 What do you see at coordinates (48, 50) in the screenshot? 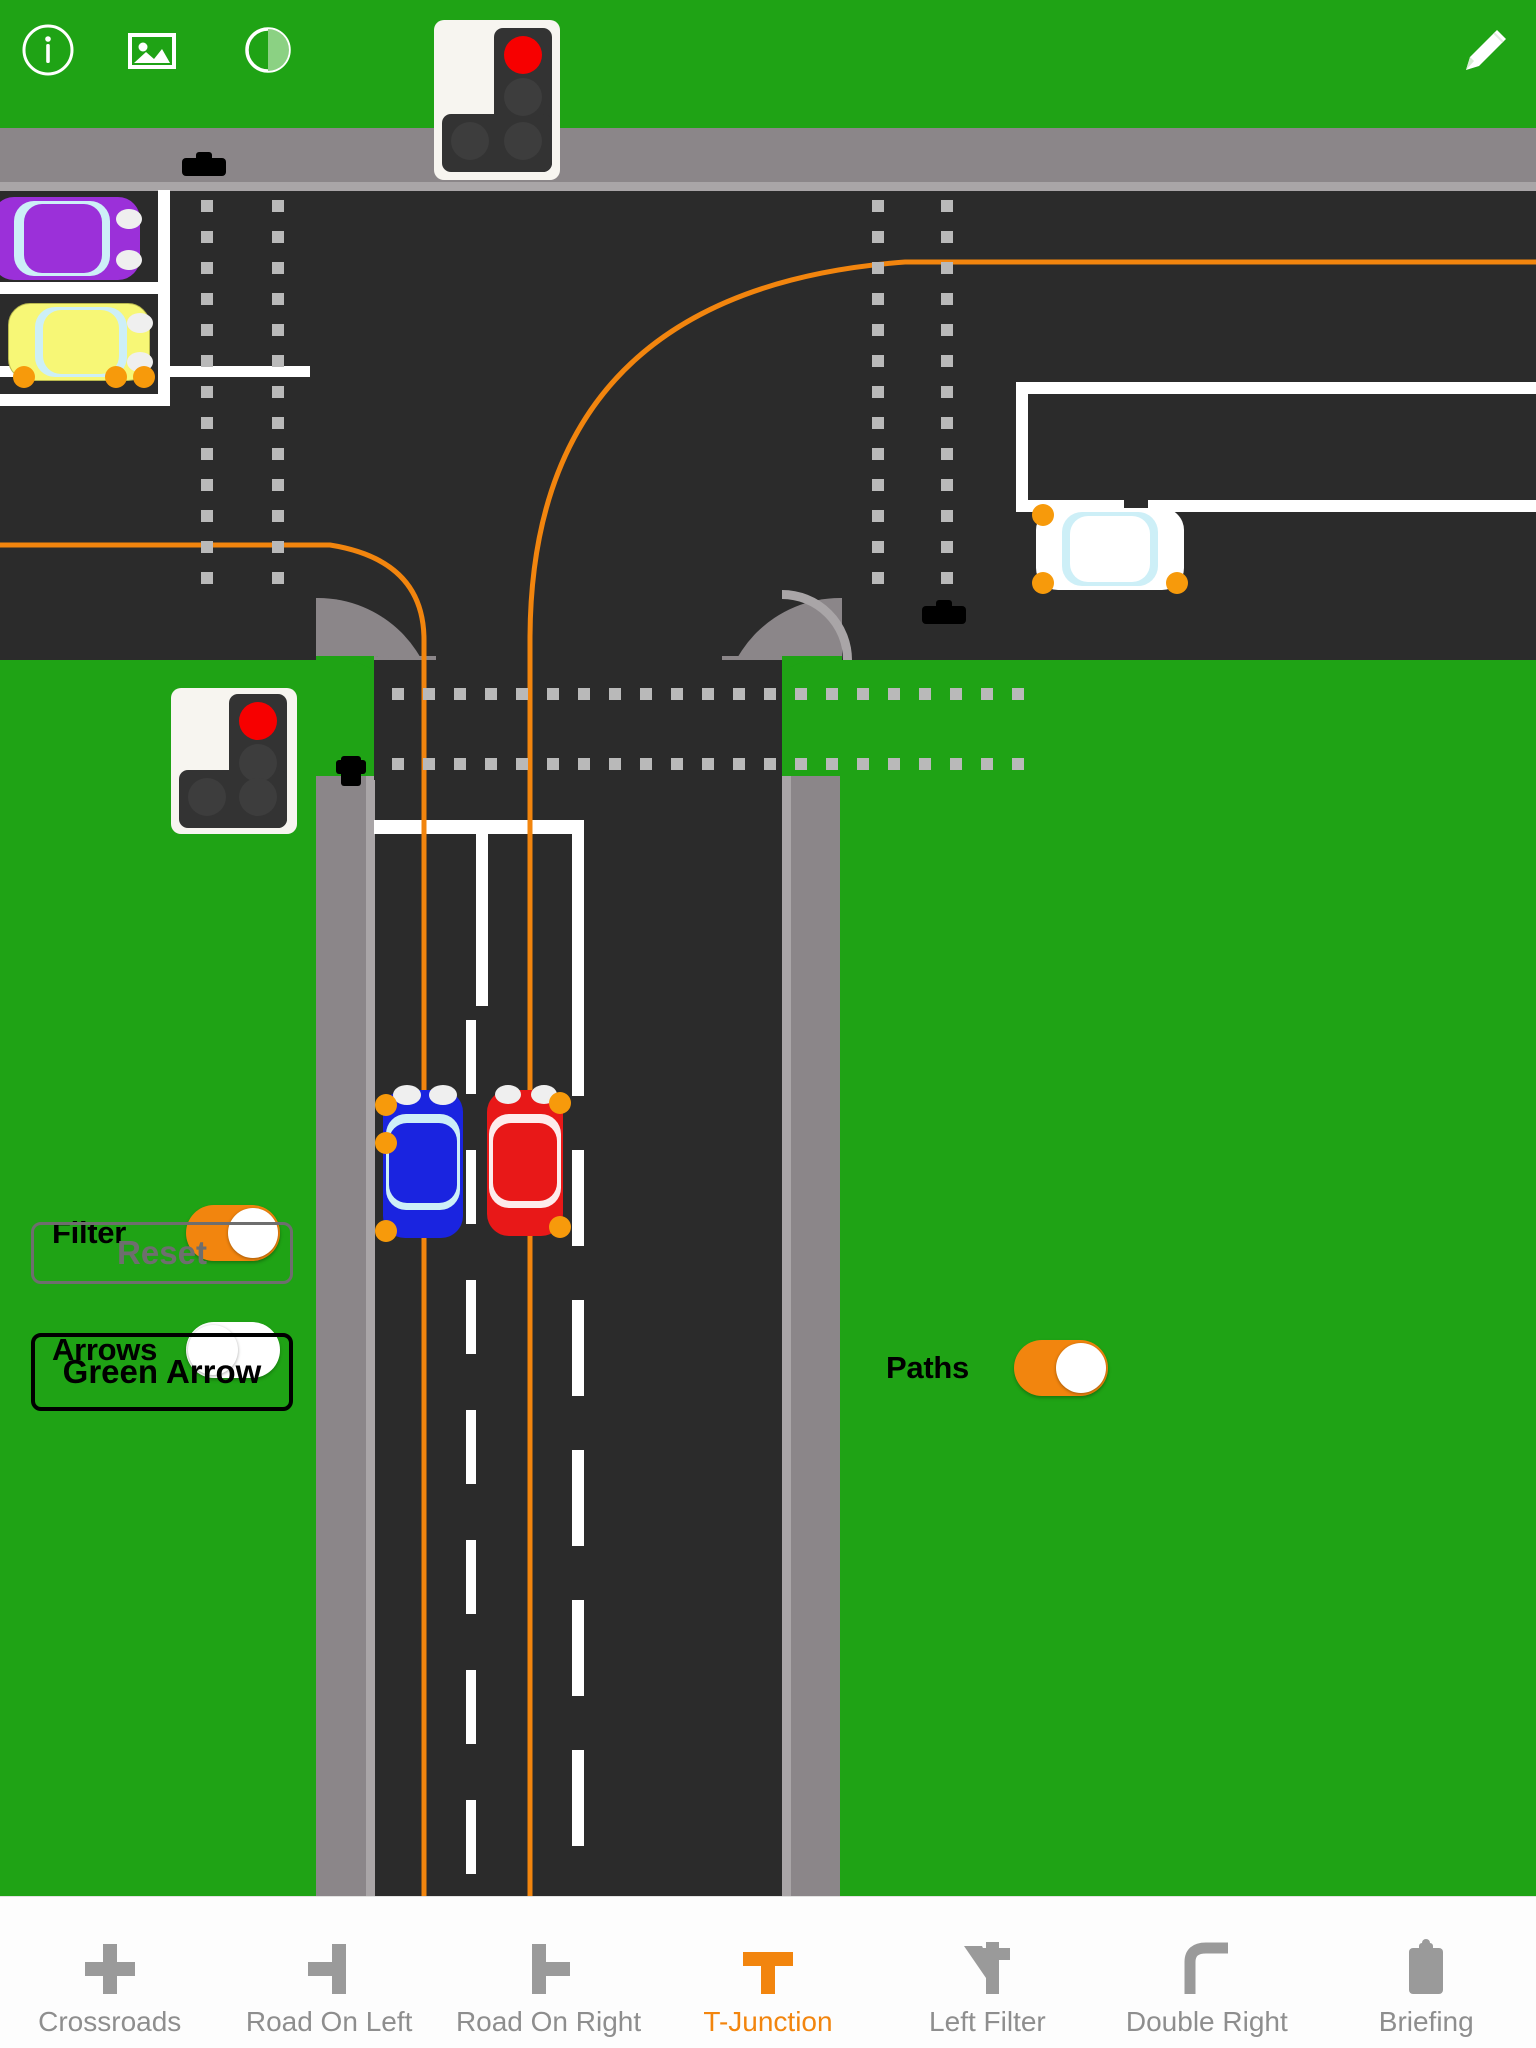
I see `info-icon` at bounding box center [48, 50].